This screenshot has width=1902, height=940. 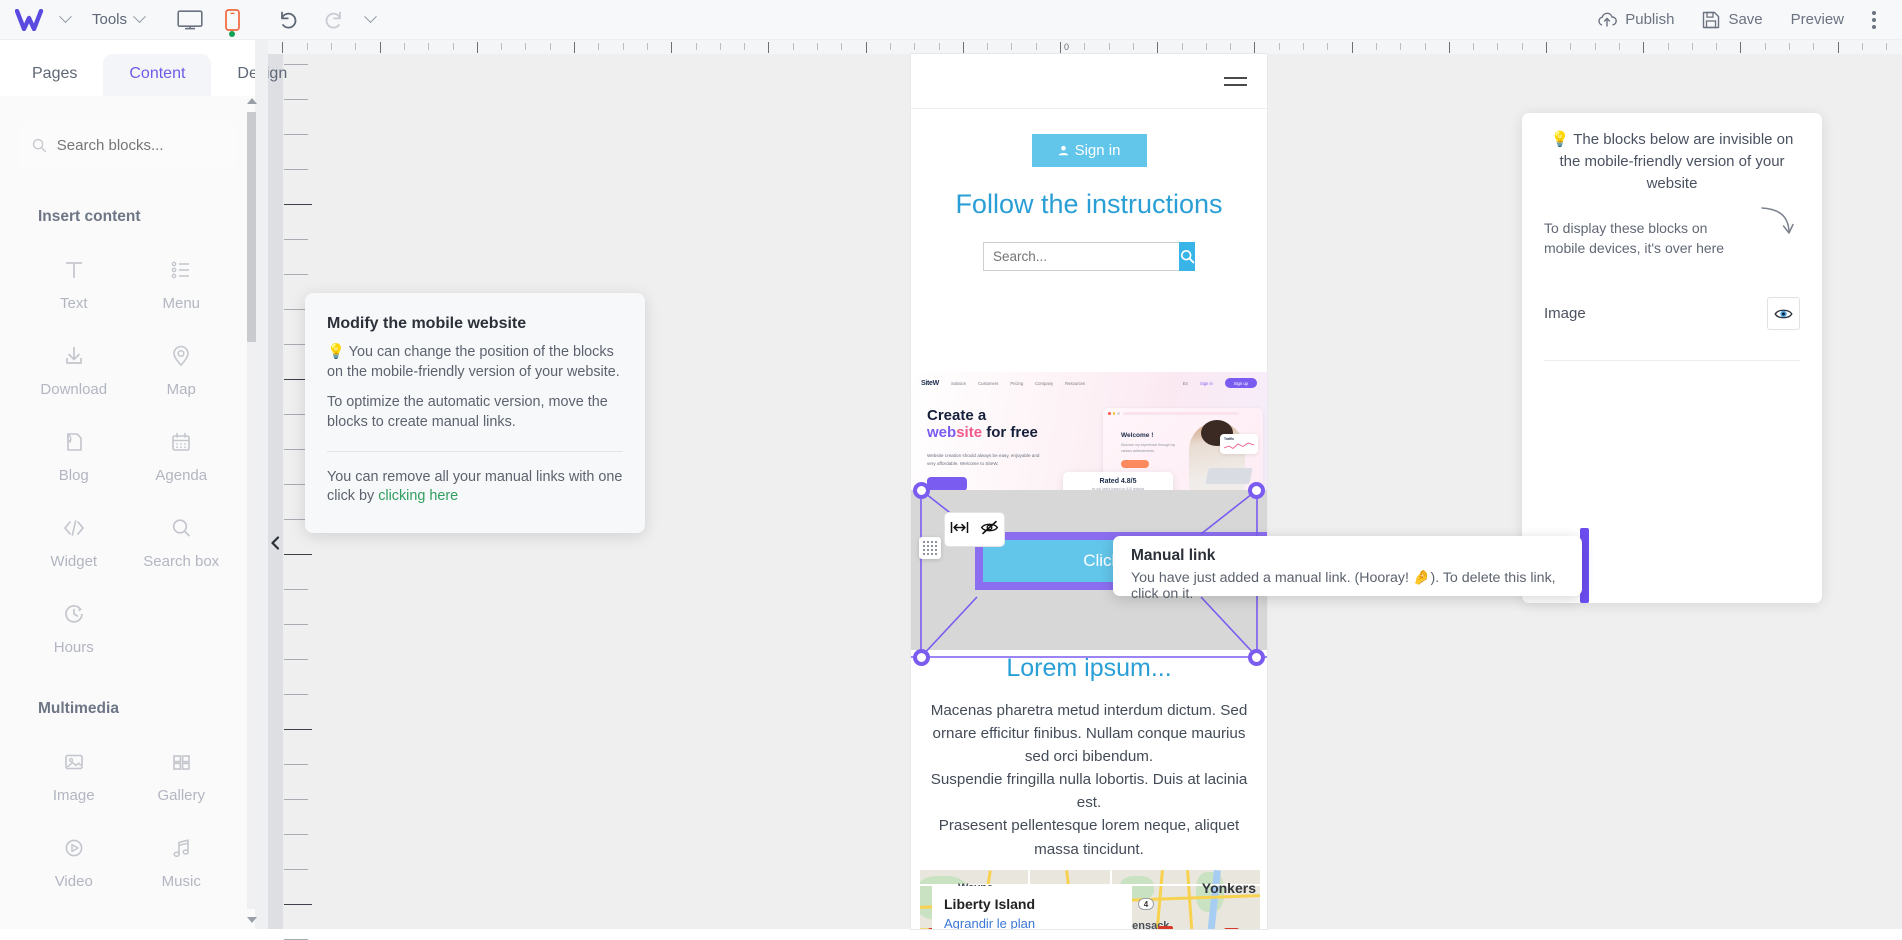 What do you see at coordinates (232, 20) in the screenshot?
I see `mobile-view-button` at bounding box center [232, 20].